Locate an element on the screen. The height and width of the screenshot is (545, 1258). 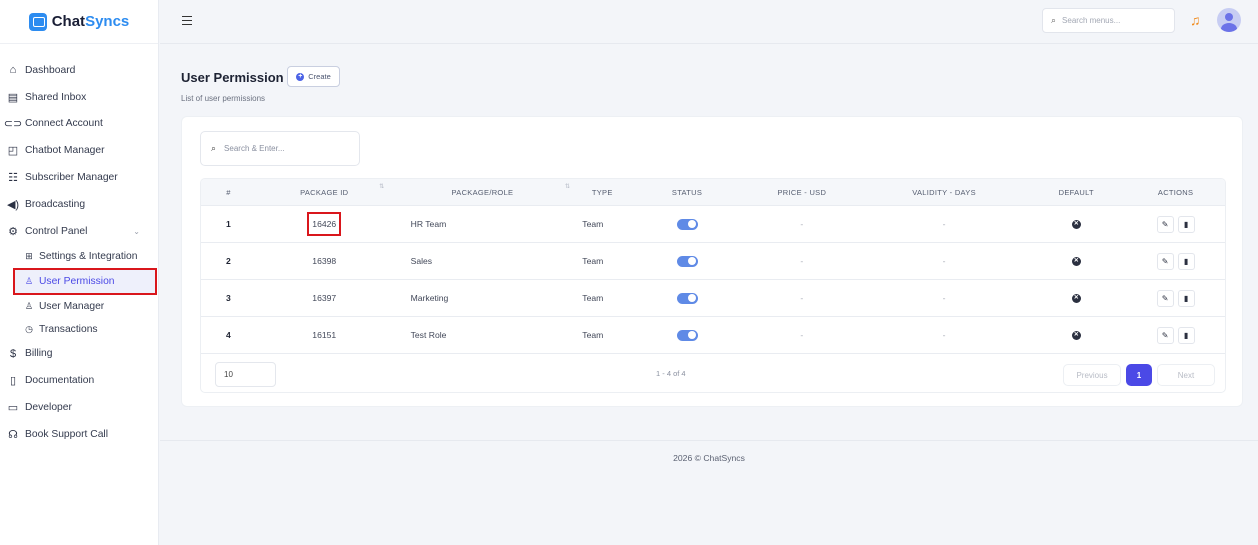
per-page-select: 10 is located at coordinates (245, 374).